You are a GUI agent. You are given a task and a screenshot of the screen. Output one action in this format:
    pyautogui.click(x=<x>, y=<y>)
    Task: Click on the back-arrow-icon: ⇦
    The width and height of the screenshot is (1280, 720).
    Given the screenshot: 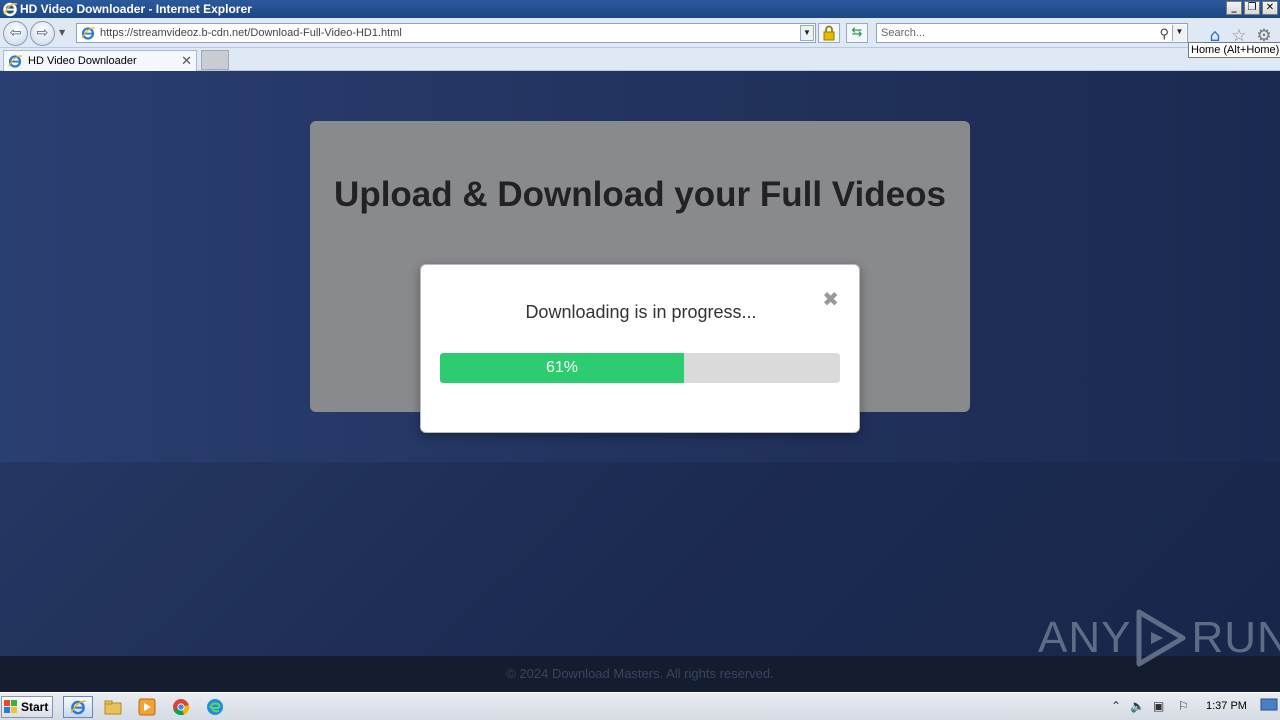 What is the action you would take?
    pyautogui.click(x=15, y=33)
    